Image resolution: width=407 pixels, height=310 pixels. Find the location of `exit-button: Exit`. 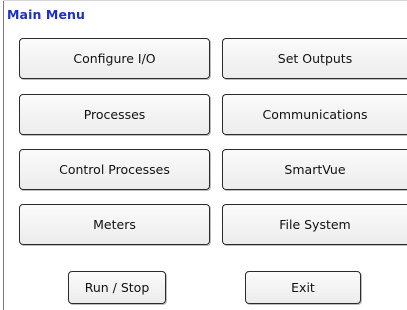

exit-button: Exit is located at coordinates (303, 287).